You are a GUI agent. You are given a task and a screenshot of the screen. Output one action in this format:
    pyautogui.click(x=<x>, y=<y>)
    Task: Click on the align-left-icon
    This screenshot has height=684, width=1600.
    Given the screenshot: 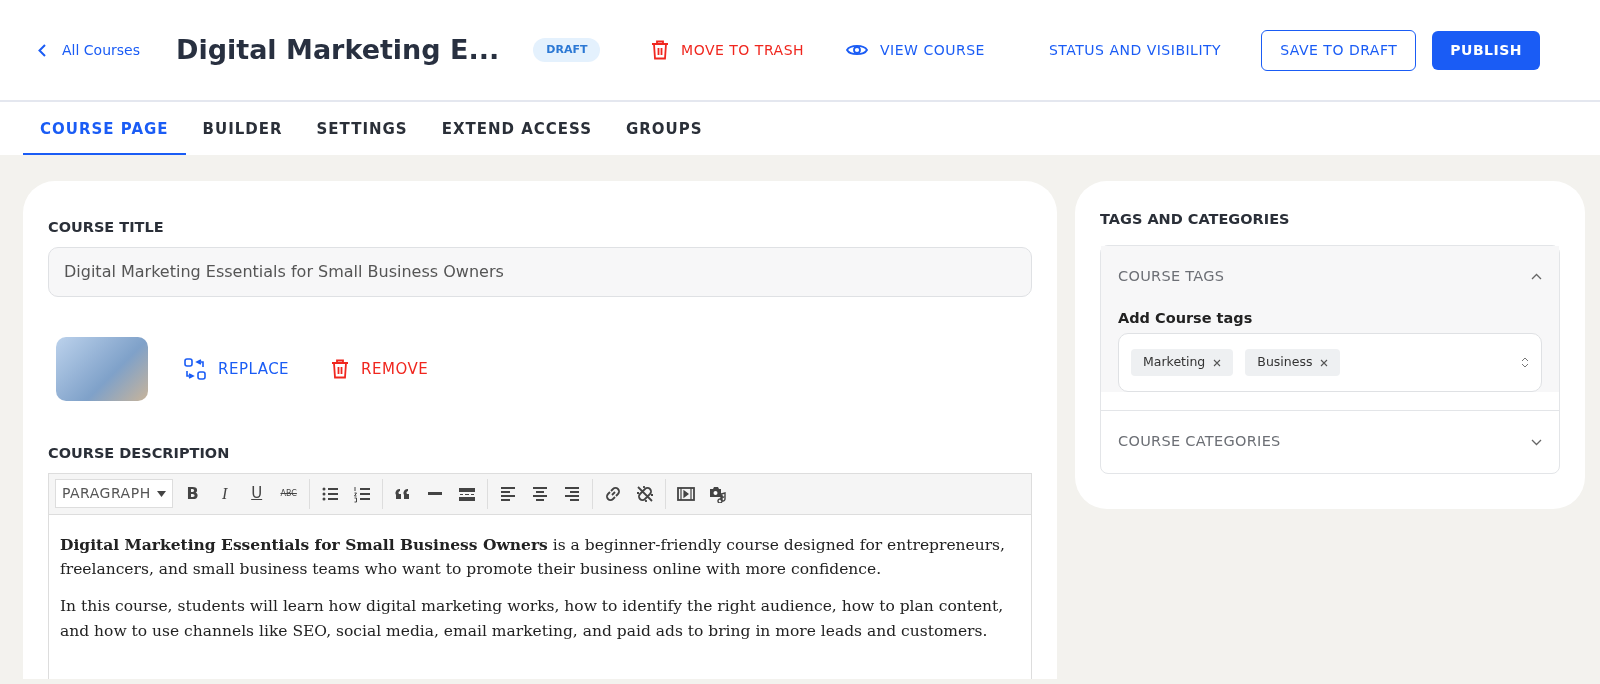 What is the action you would take?
    pyautogui.click(x=507, y=493)
    